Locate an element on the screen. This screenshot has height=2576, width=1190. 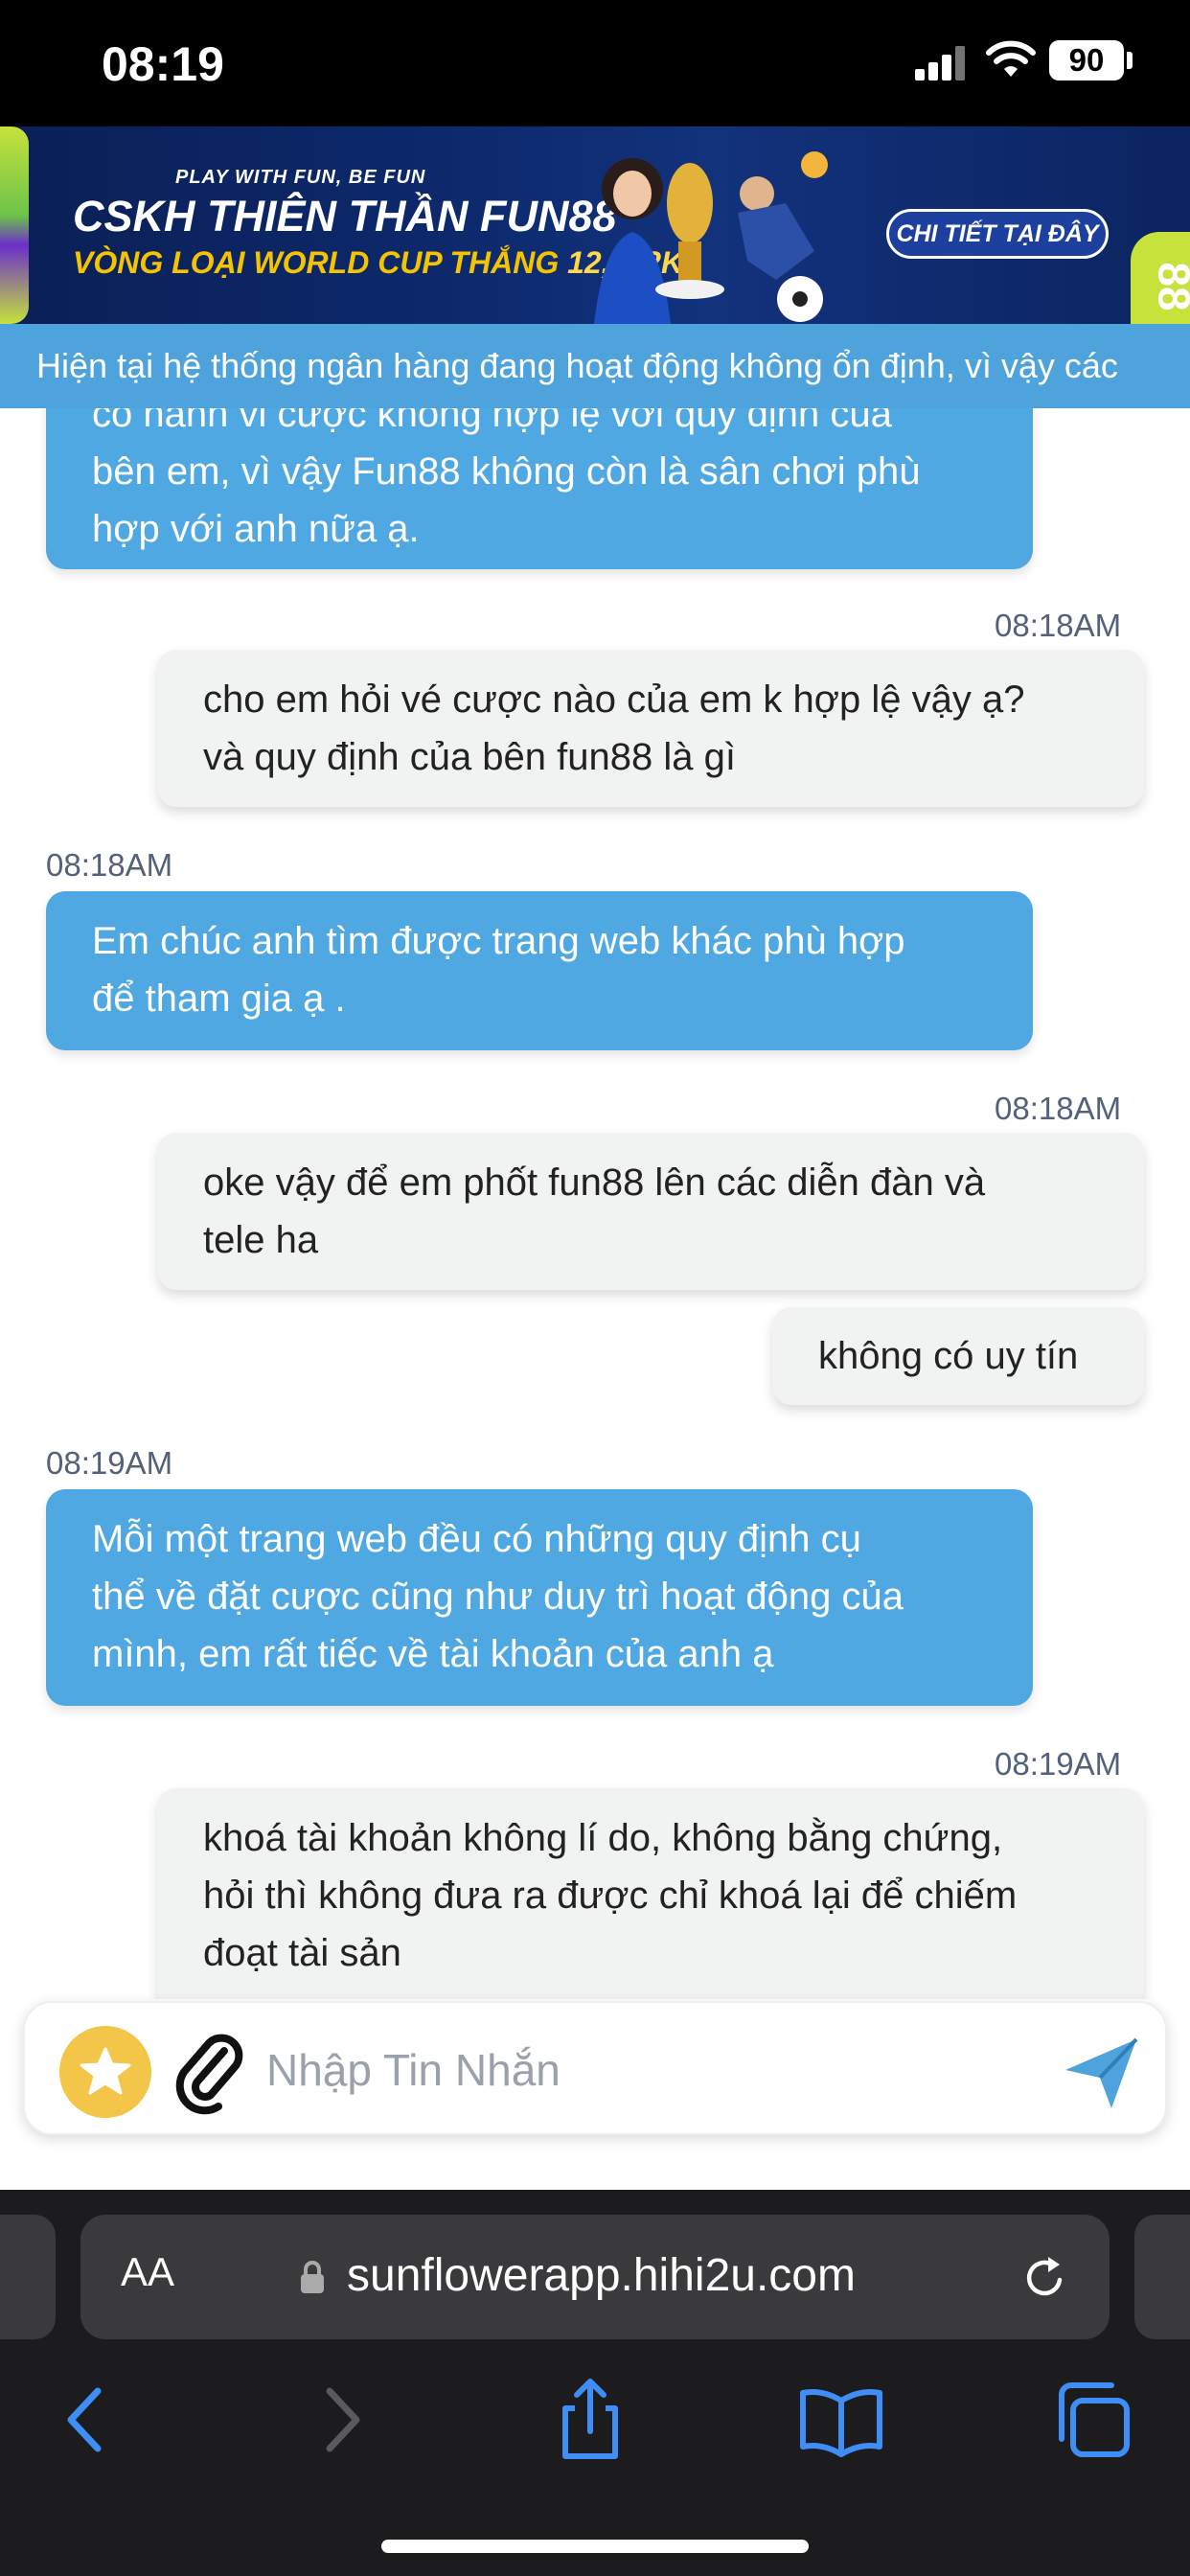
banner-side-logo: 88 is located at coordinates (1161, 278).